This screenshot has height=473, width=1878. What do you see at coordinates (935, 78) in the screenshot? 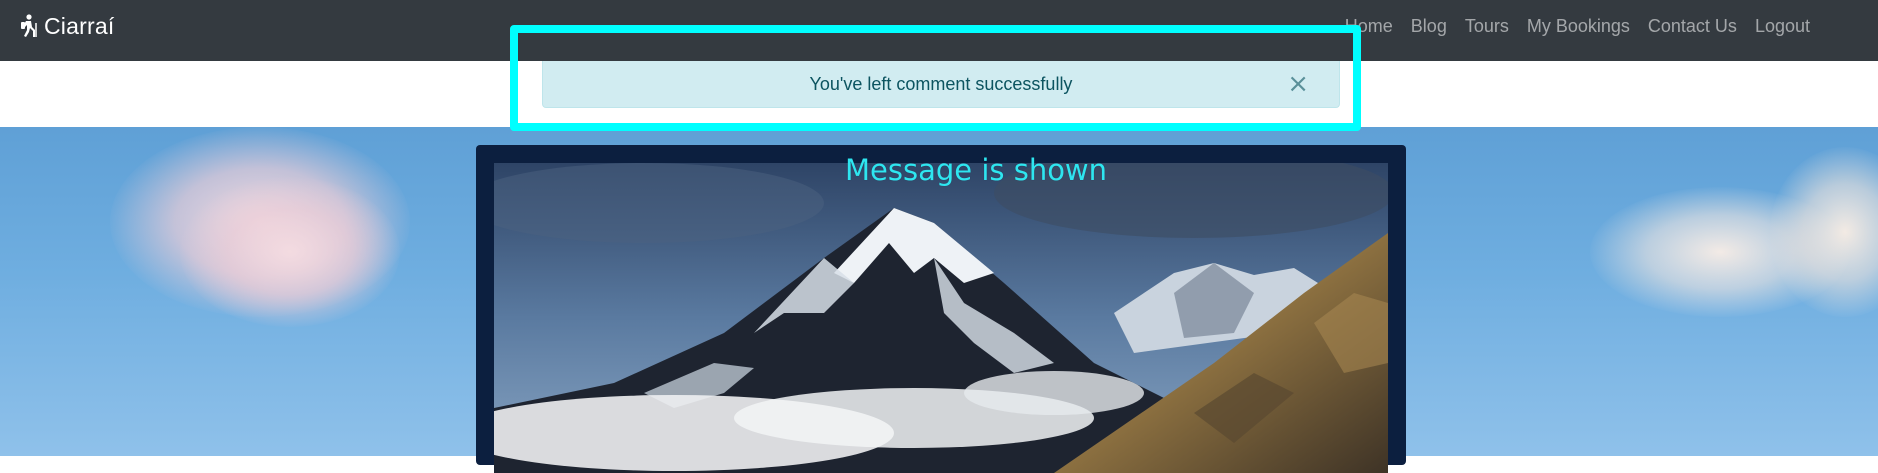
I see `annotation-highlight-box` at bounding box center [935, 78].